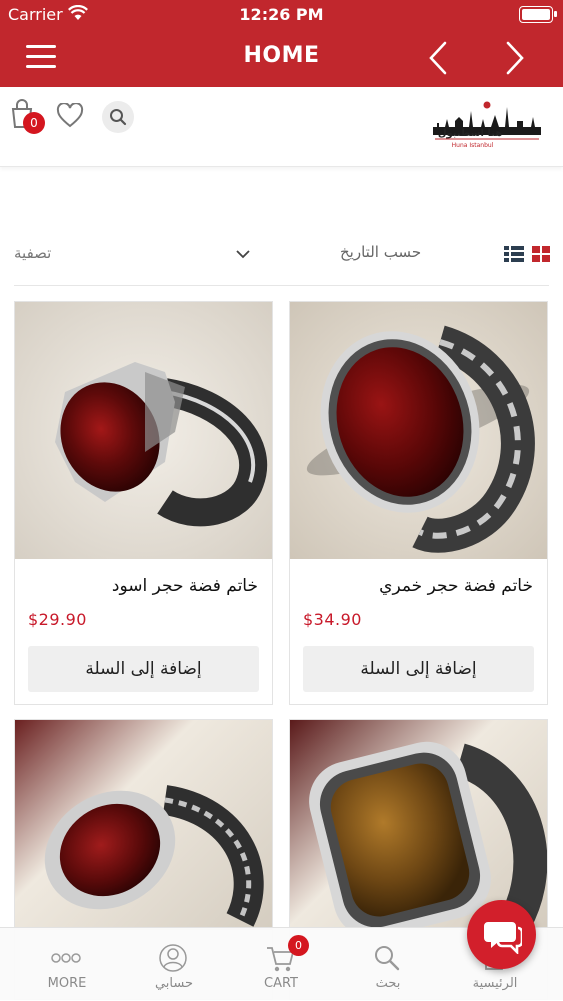 This screenshot has height=1001, width=563. Describe the element at coordinates (470, 133) in the screenshot. I see `logo-text: هنا اسطنبول` at that location.